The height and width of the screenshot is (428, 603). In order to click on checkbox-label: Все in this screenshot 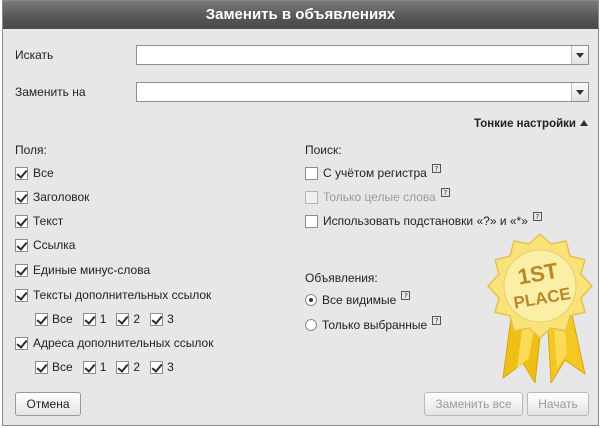, I will do `click(43, 173)`.